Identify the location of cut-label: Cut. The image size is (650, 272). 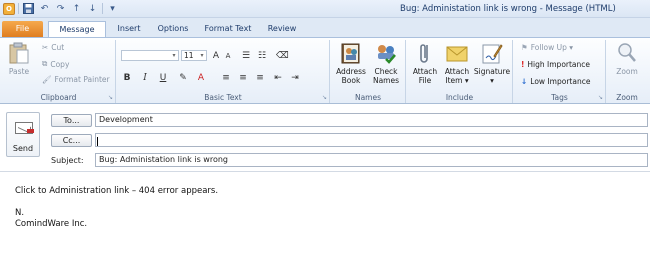
(58, 47).